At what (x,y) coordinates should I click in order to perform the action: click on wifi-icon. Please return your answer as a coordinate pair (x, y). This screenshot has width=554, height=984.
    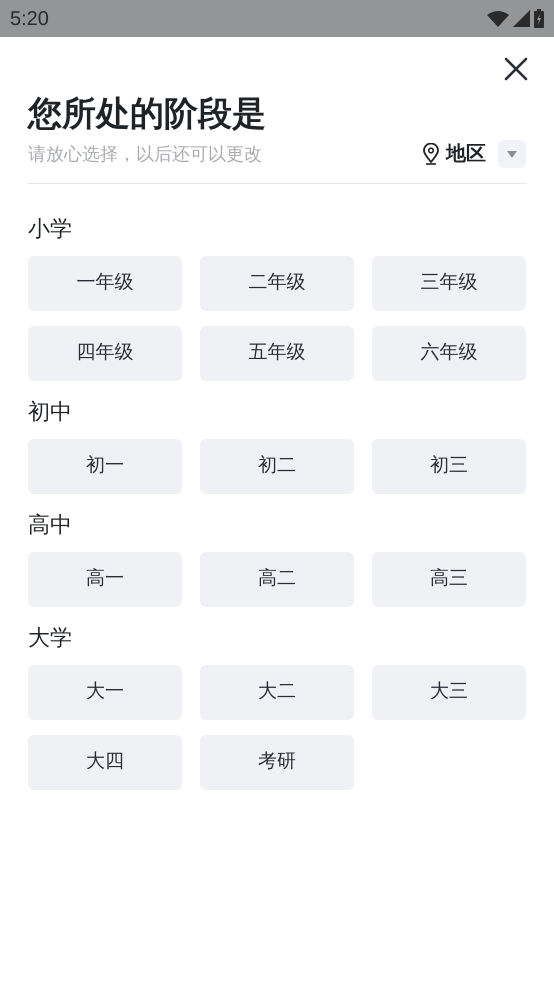
    Looking at the image, I should click on (498, 18).